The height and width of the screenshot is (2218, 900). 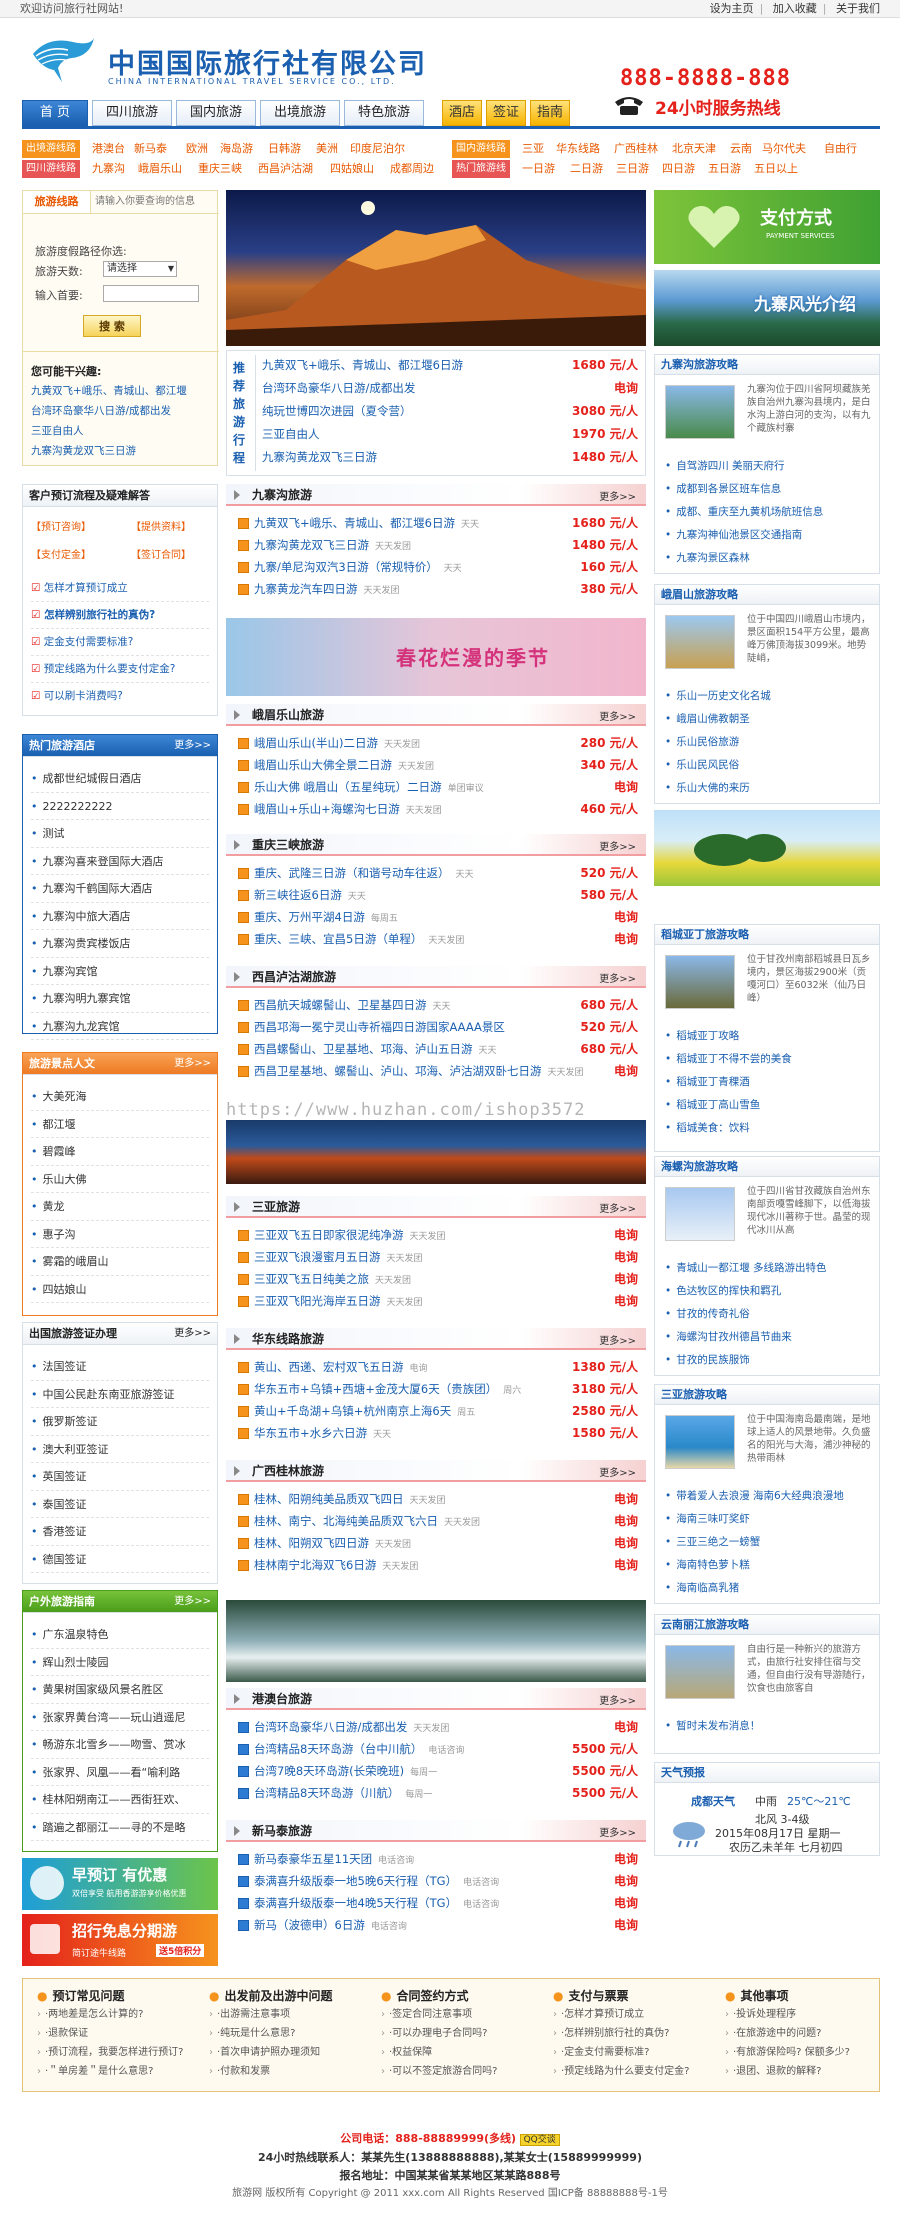 What do you see at coordinates (362, 365) in the screenshot?
I see `route-name: 九黄双飞+峨乐、青城山、都江堰6日游` at bounding box center [362, 365].